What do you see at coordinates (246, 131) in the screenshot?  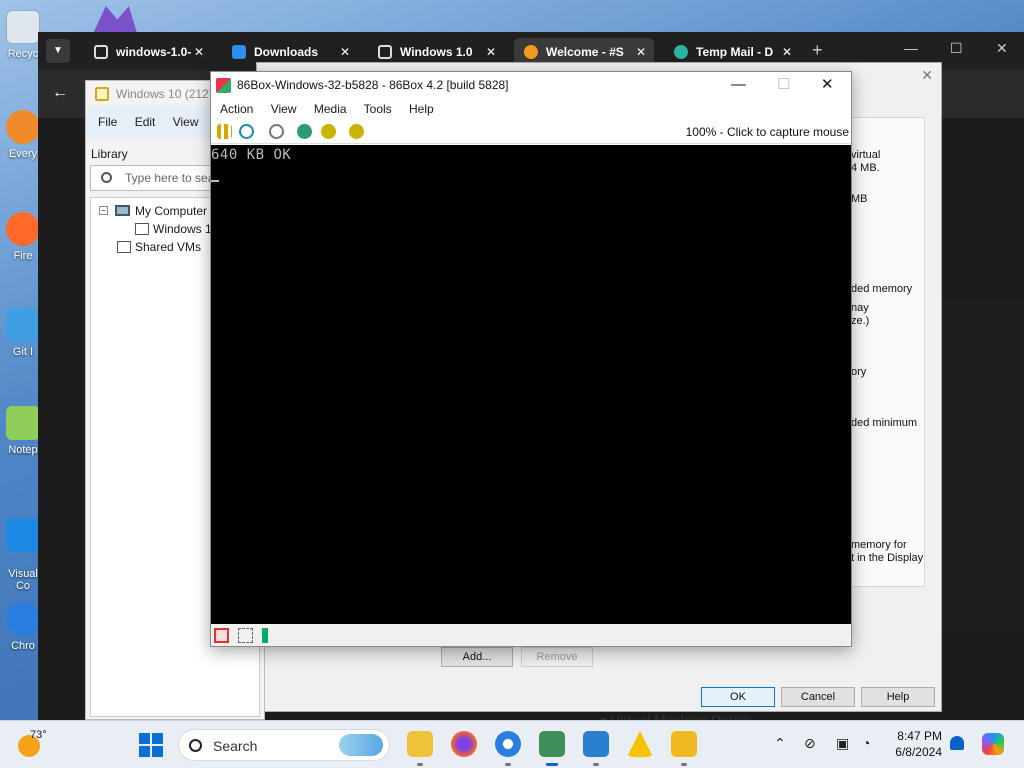 I see `reset-icon` at bounding box center [246, 131].